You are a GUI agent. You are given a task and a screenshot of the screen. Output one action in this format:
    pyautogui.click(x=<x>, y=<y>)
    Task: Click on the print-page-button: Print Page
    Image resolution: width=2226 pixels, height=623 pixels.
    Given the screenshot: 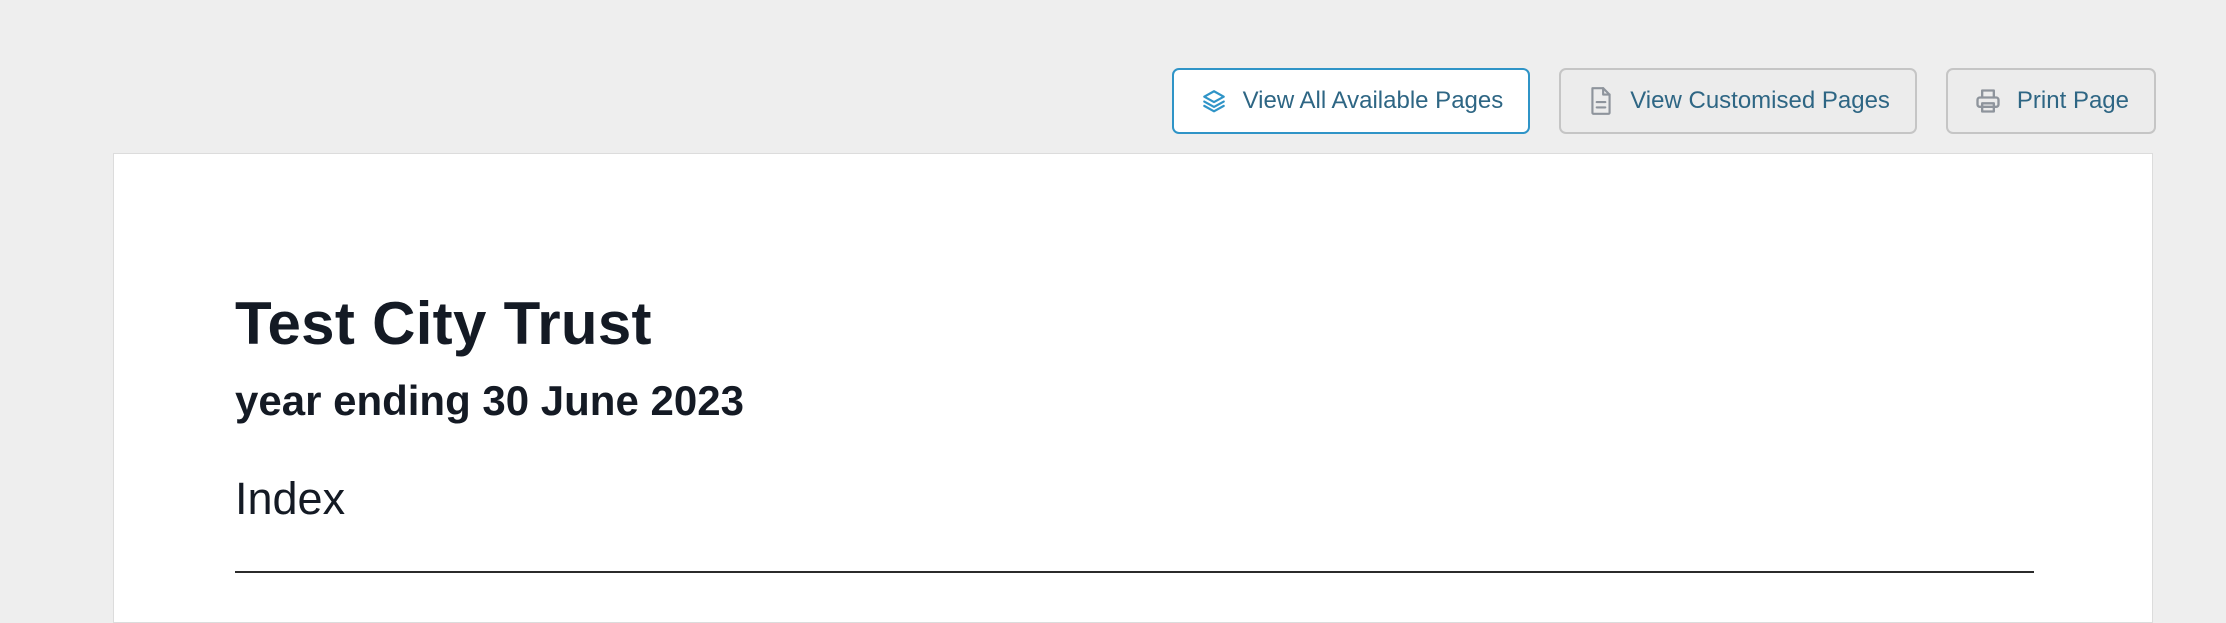 What is the action you would take?
    pyautogui.click(x=2050, y=101)
    